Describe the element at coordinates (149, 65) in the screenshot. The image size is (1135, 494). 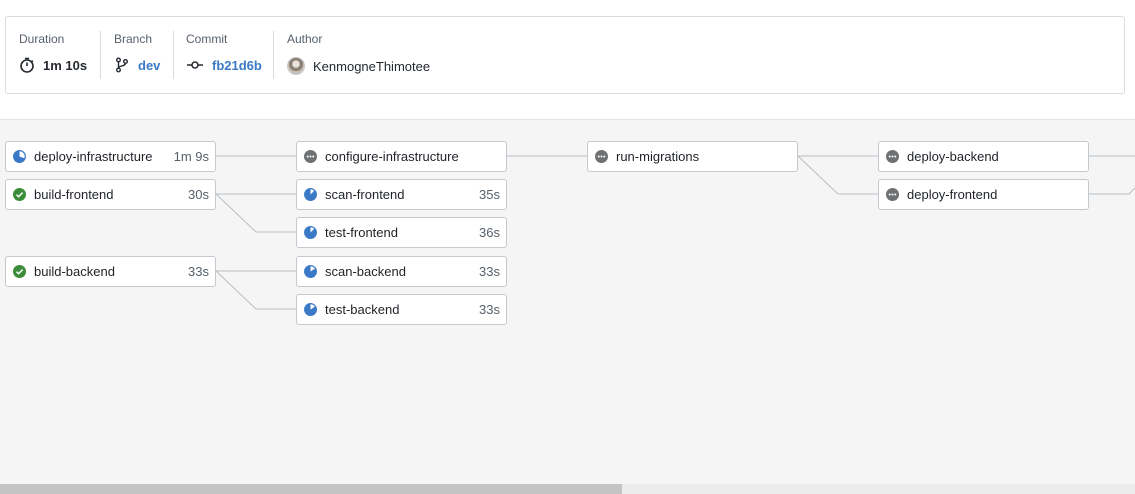
I see `branch-link: dev` at that location.